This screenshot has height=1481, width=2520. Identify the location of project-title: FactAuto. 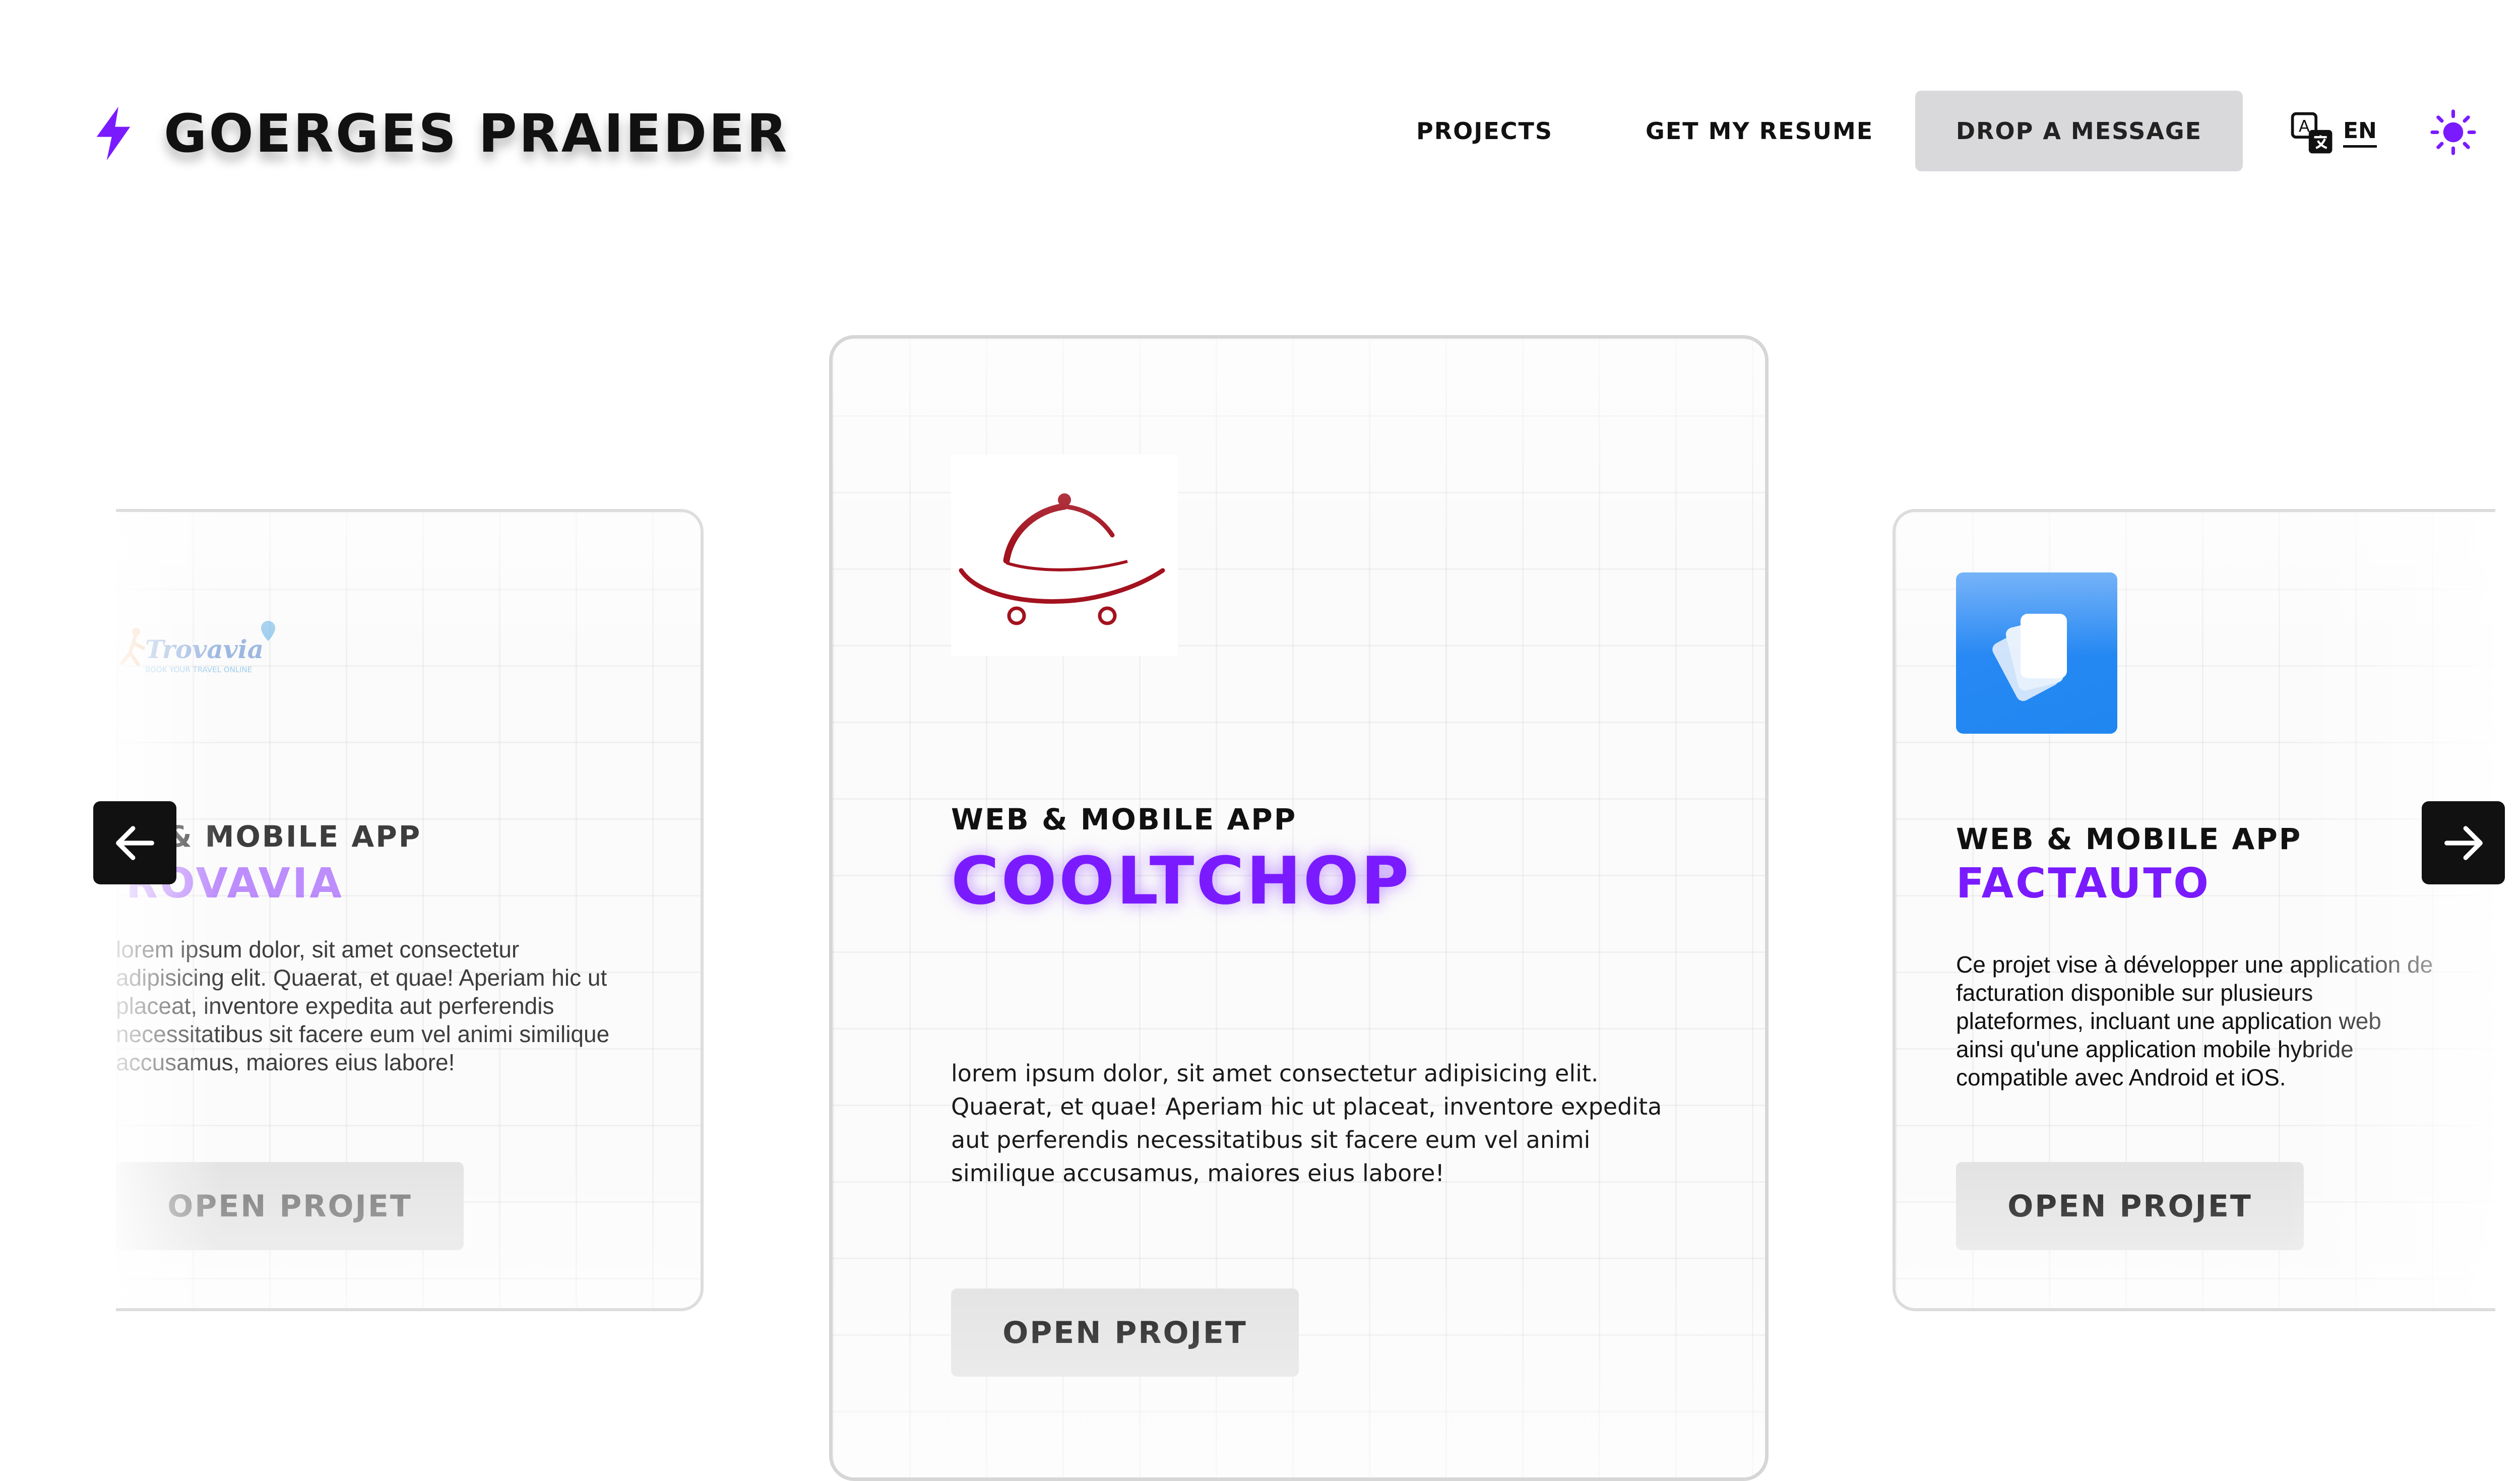
(2083, 884).